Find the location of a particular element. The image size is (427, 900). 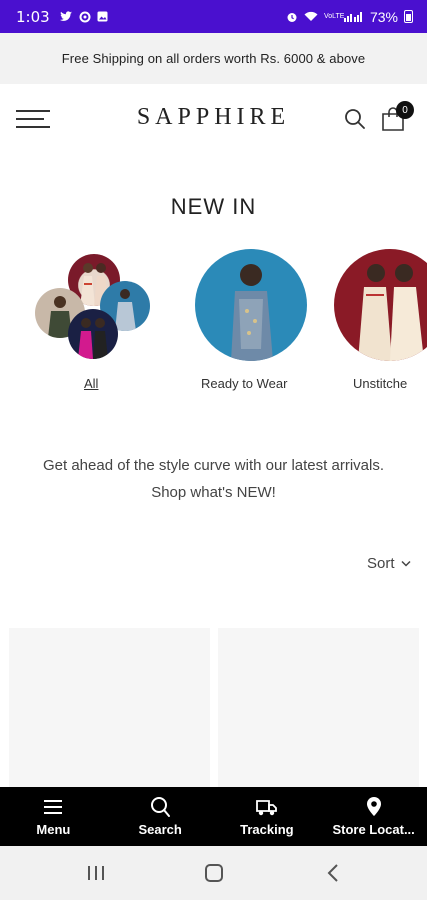

category-unstitched: Unstitche is located at coordinates (380, 323).